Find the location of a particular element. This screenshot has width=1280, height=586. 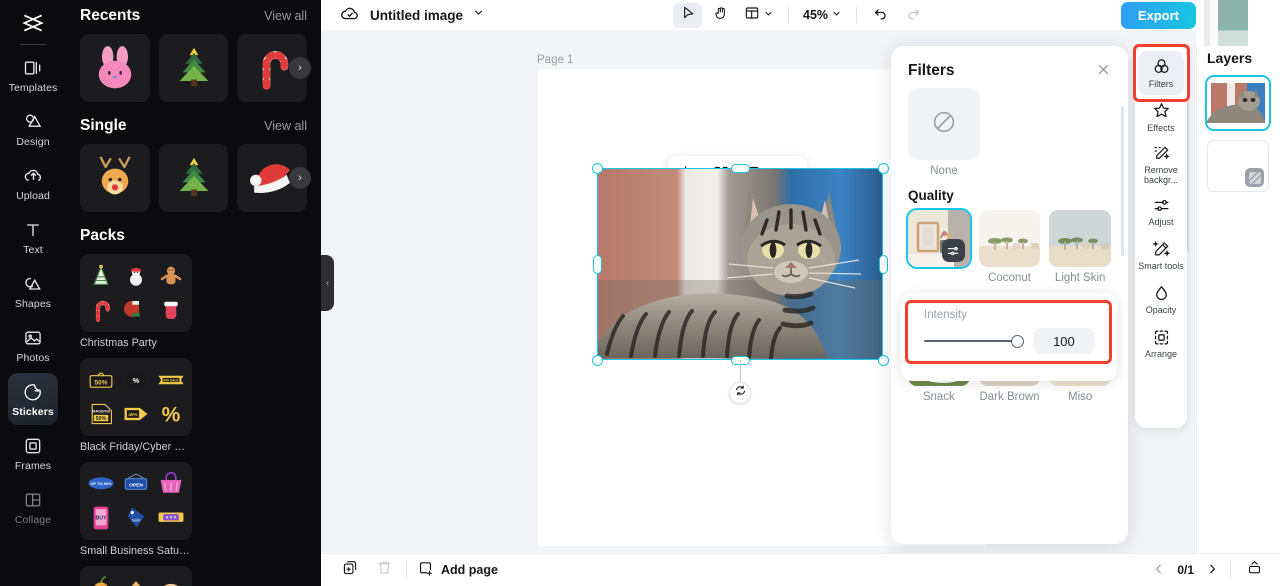

sidebar-item-label: Shapes is located at coordinates (33, 303).